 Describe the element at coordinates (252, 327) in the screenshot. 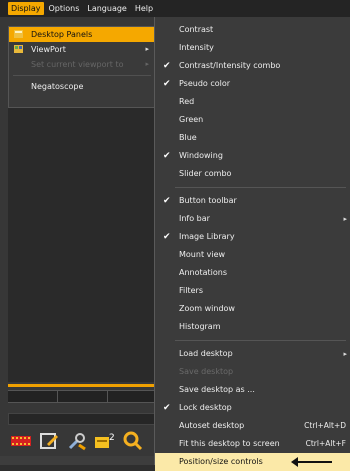

I see `menu-item-histogram: Histogram` at that location.